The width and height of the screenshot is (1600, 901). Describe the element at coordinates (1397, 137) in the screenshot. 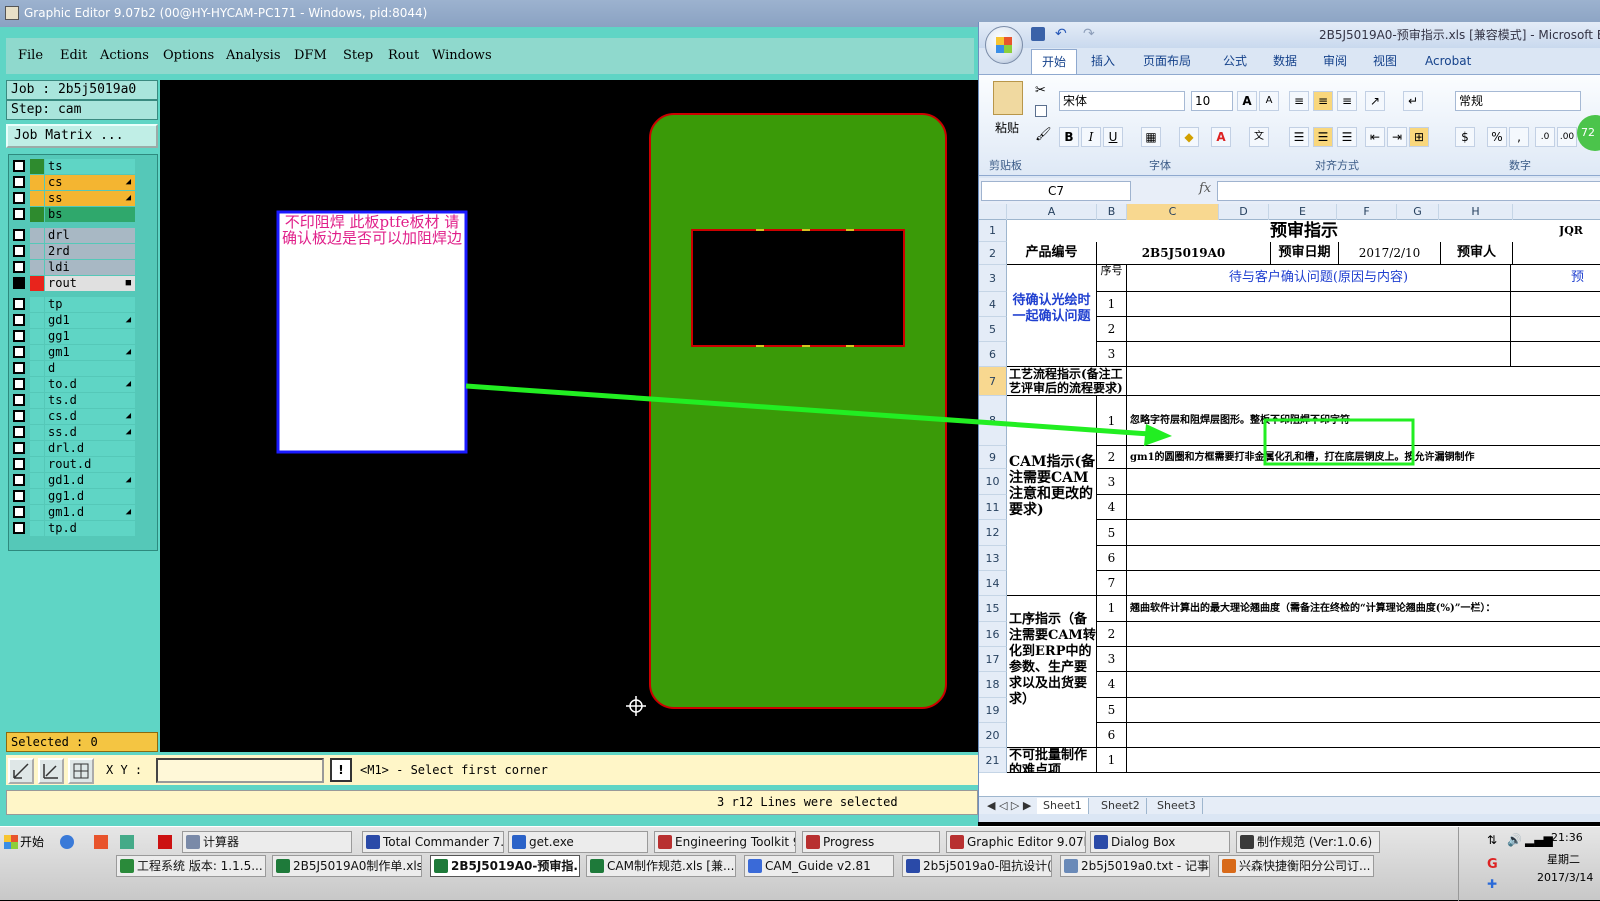

I see `increase-indent-icon: ⇥` at that location.